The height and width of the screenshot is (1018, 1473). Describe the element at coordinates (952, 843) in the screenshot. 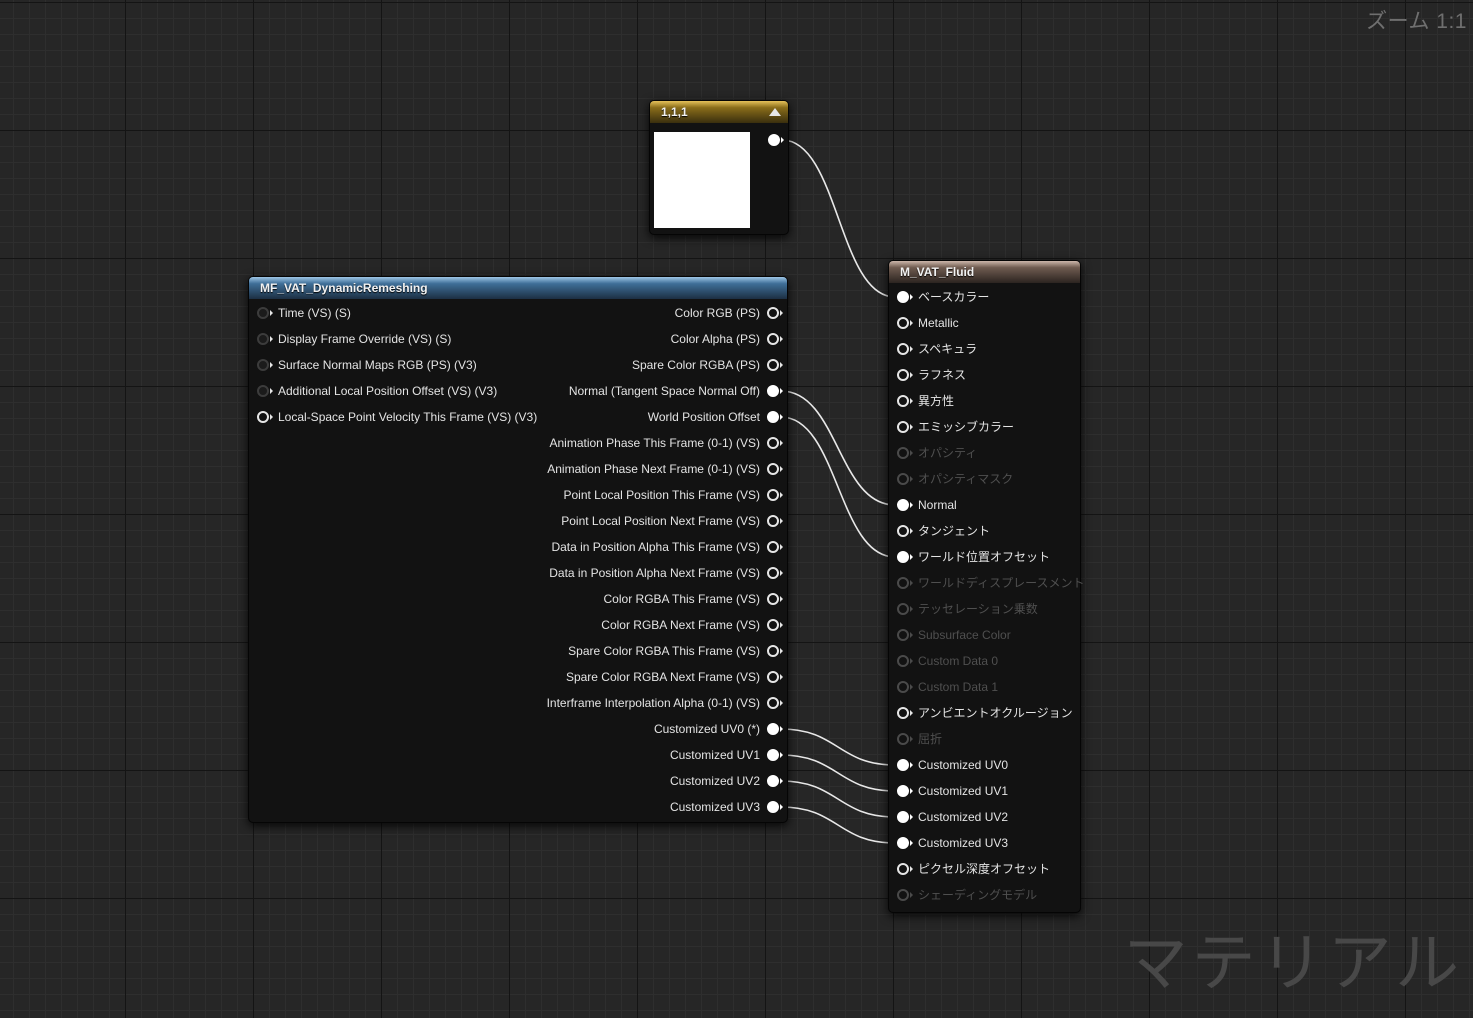

I see `material-input-21: Customized UV3` at that location.